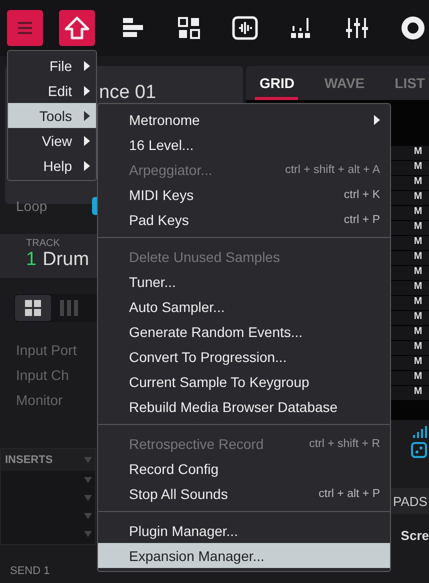 The height and width of the screenshot is (583, 429). Describe the element at coordinates (69, 308) in the screenshot. I see `piano-keys-icon` at that location.